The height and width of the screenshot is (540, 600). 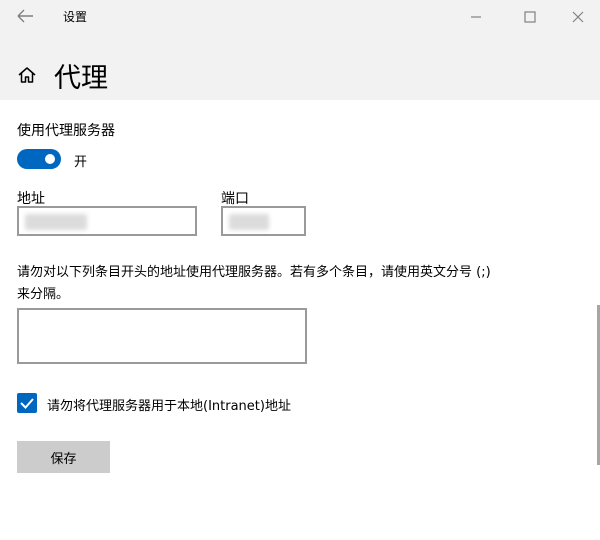 I want to click on checkmark-icon, so click(x=27, y=403).